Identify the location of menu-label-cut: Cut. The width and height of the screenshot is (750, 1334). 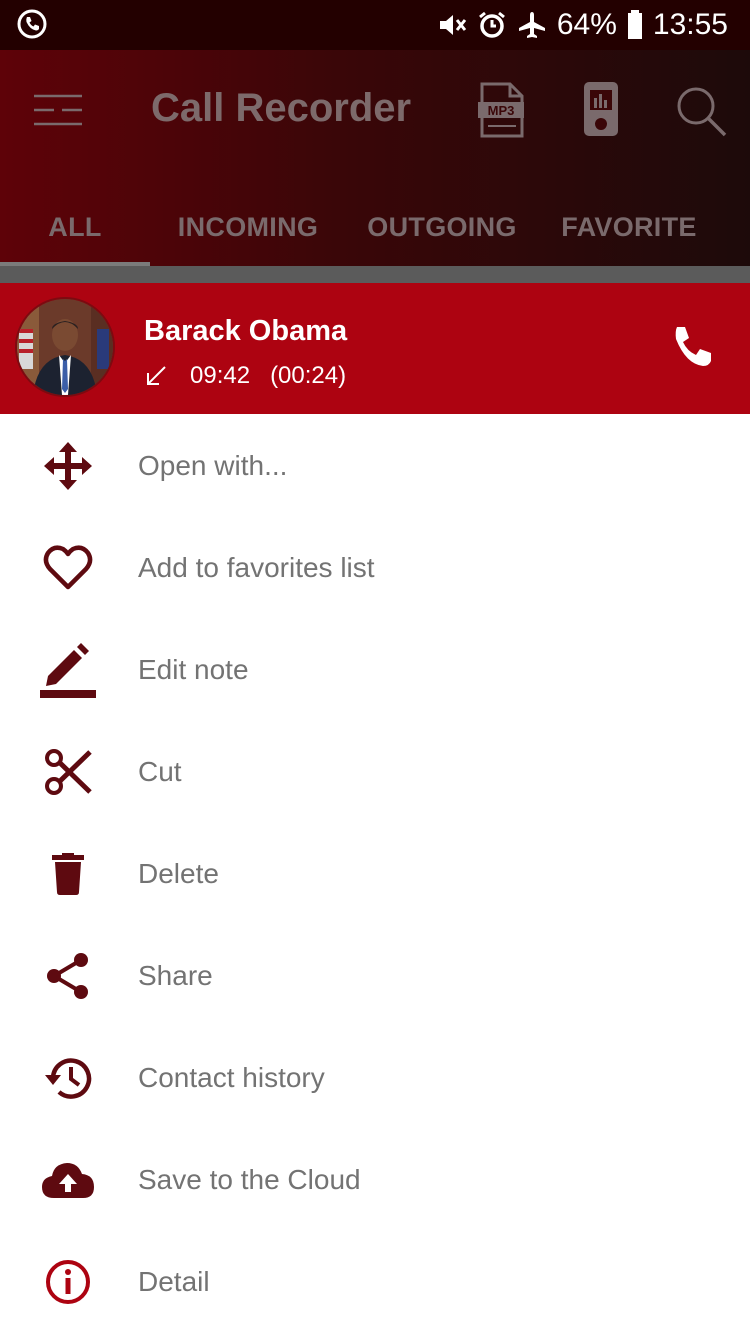
(160, 771).